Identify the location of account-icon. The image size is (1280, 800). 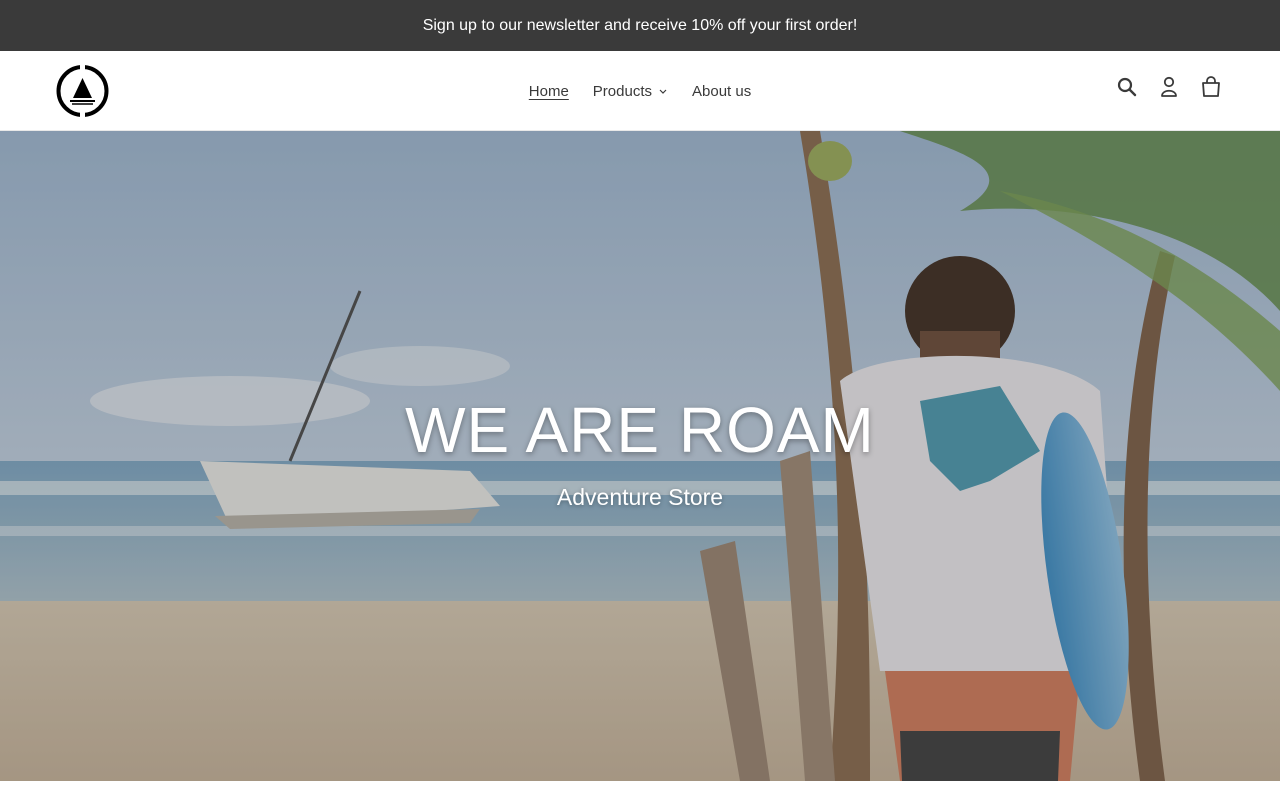
(1169, 86).